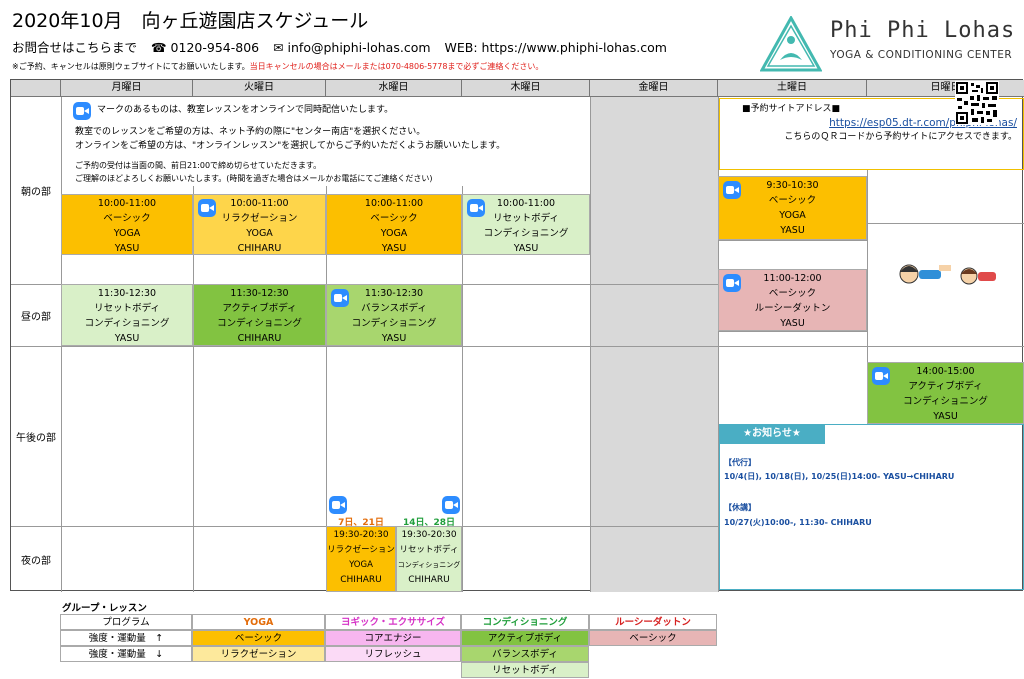 Image resolution: width=1024 pixels, height=679 pixels. What do you see at coordinates (525, 622) in the screenshot?
I see `legend-cond-header: コンディショニング` at bounding box center [525, 622].